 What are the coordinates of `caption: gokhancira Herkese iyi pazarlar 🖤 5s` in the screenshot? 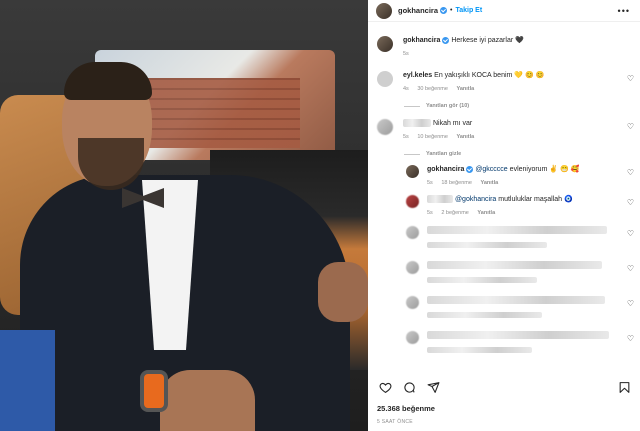 It's located at (504, 47).